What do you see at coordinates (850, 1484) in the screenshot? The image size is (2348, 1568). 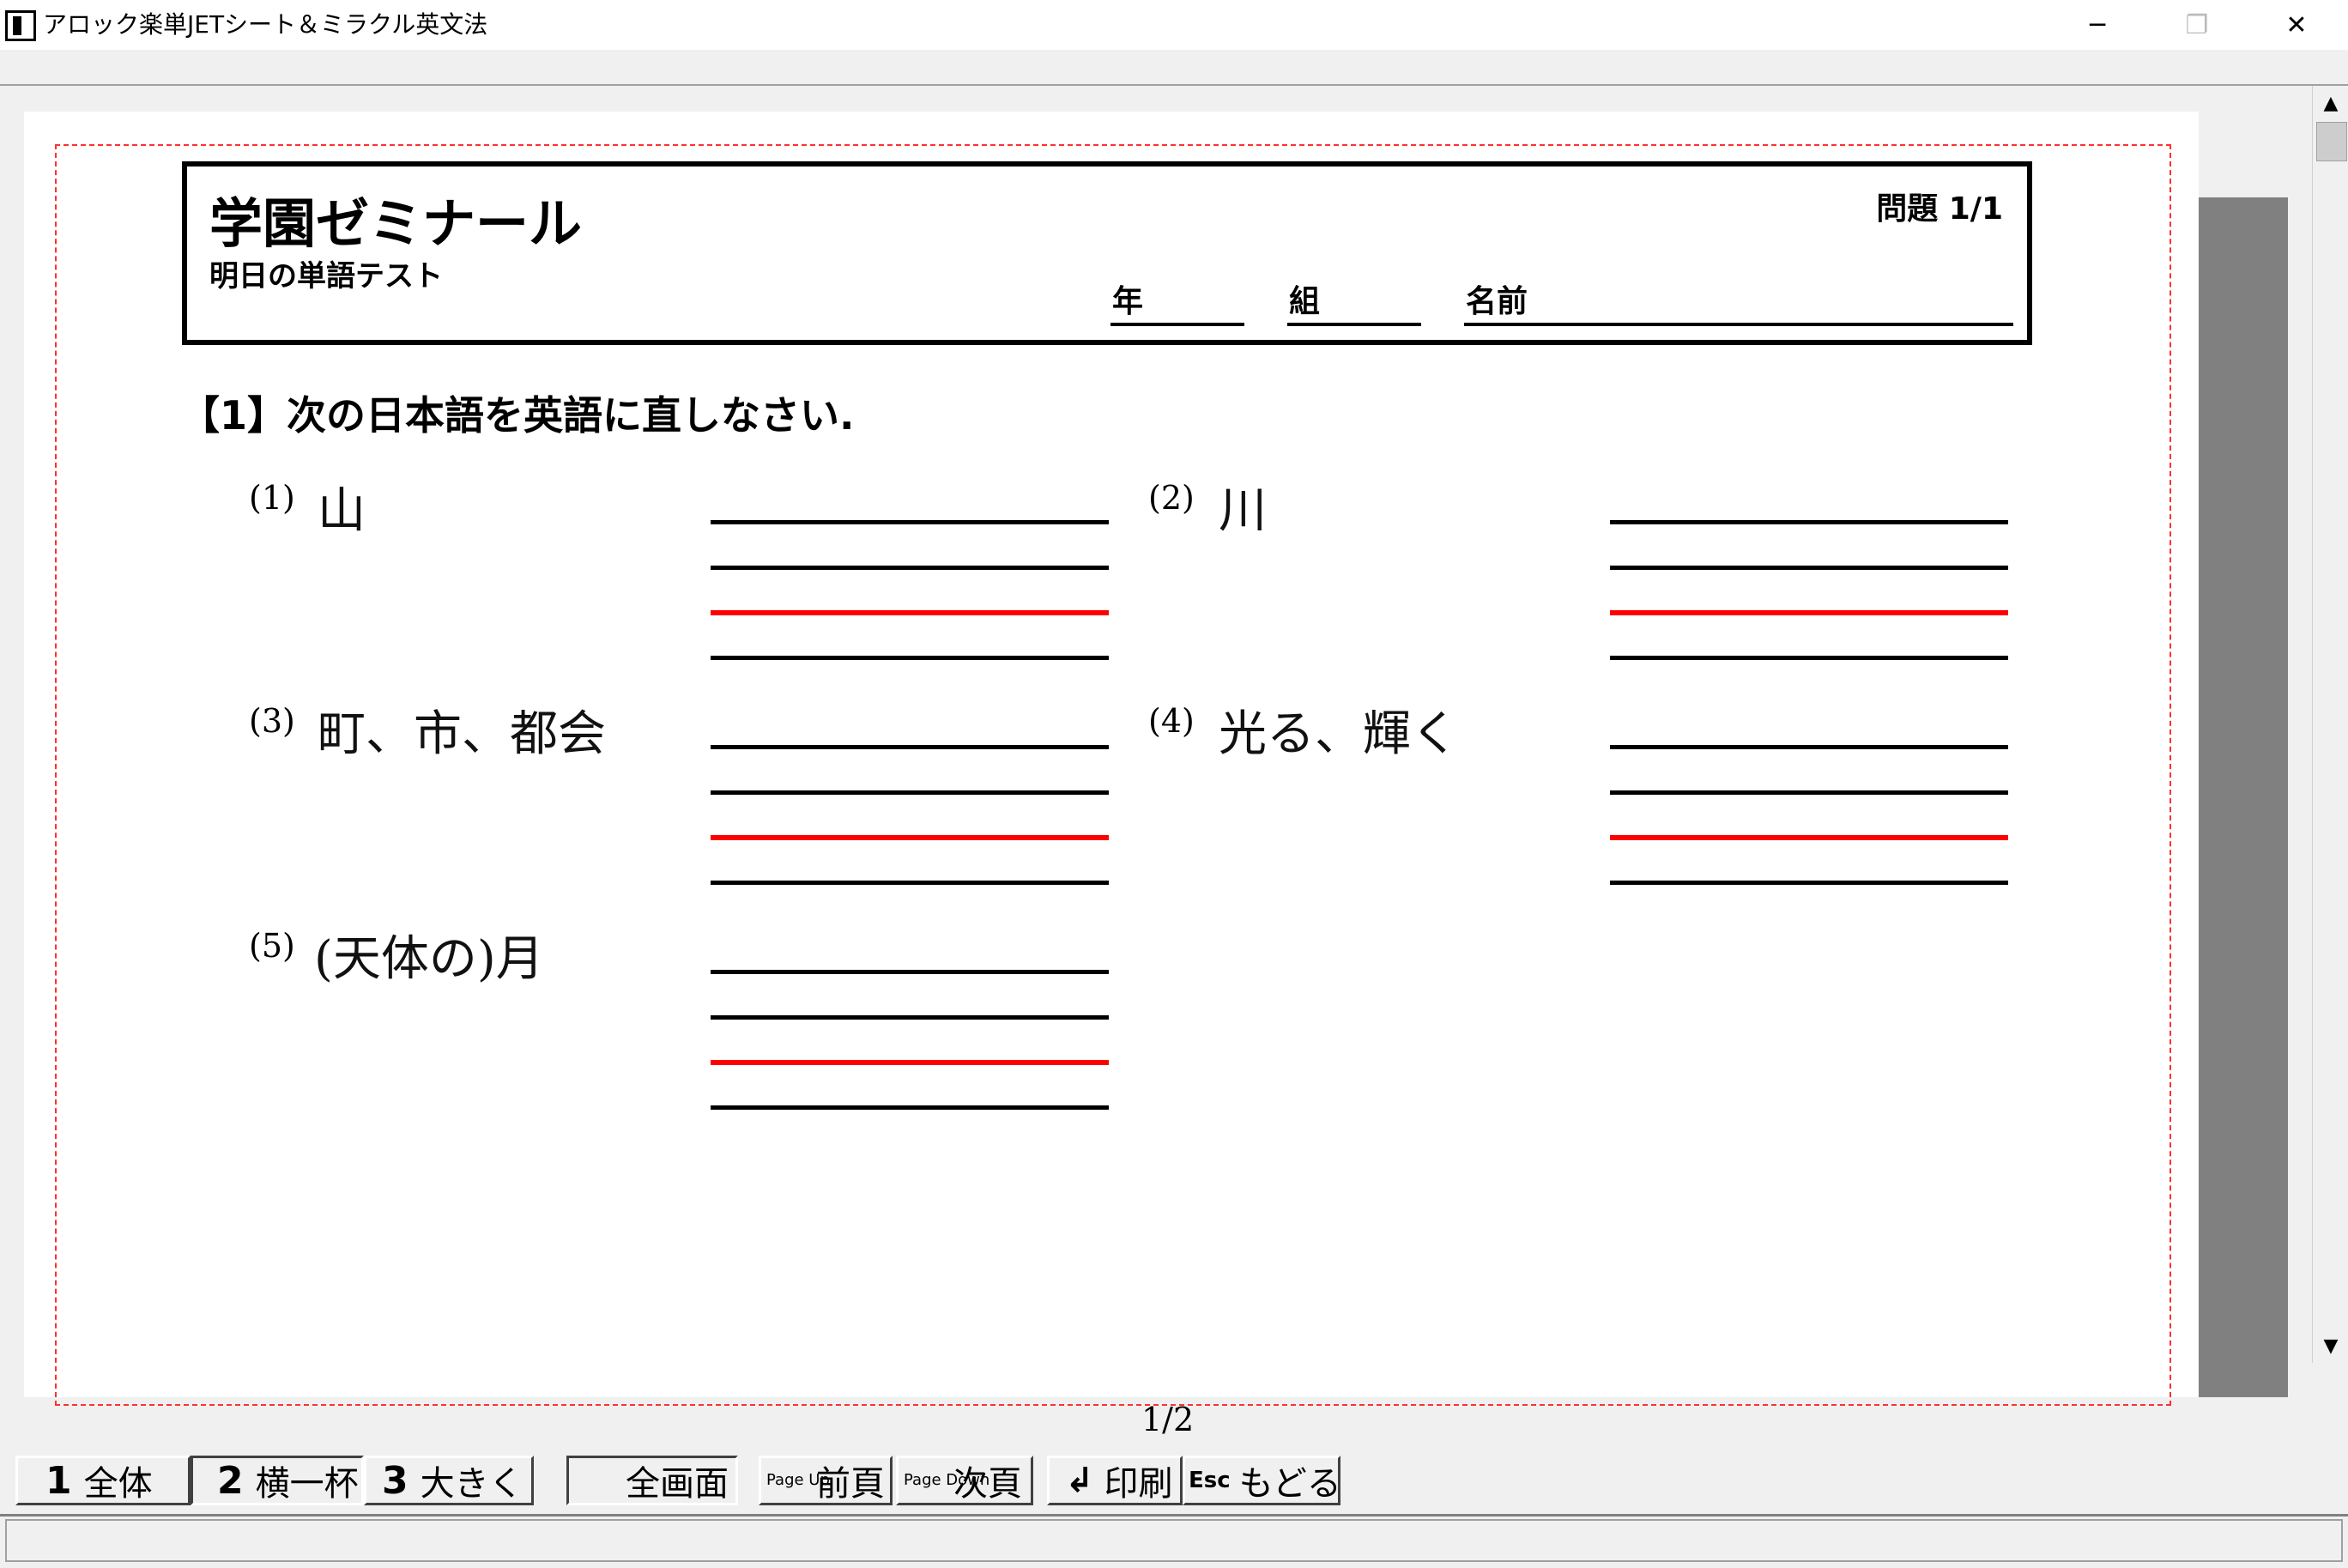 I see `button-label: 前頁` at bounding box center [850, 1484].